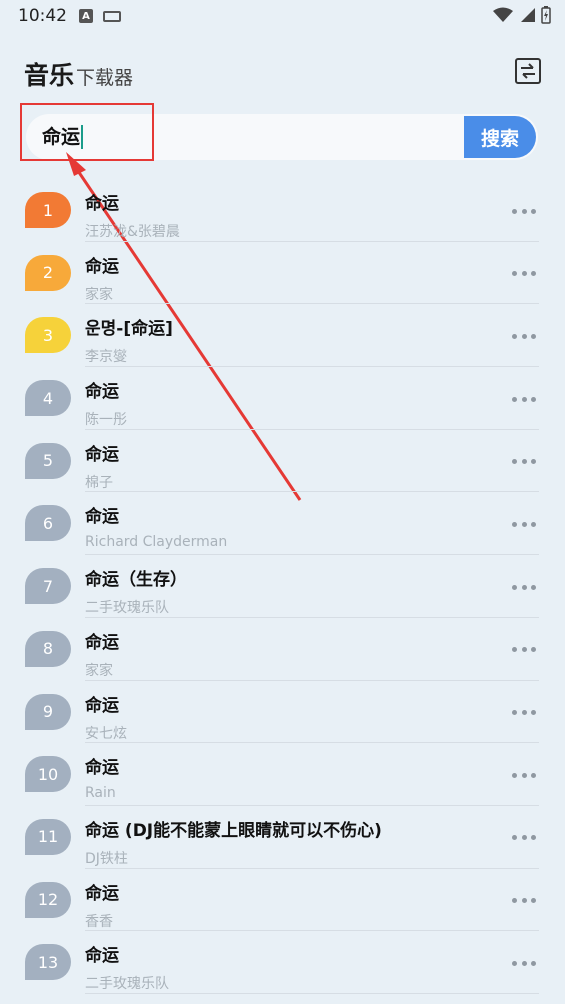 The height and width of the screenshot is (1004, 565). What do you see at coordinates (48, 272) in the screenshot?
I see `rank-badge: 2` at bounding box center [48, 272].